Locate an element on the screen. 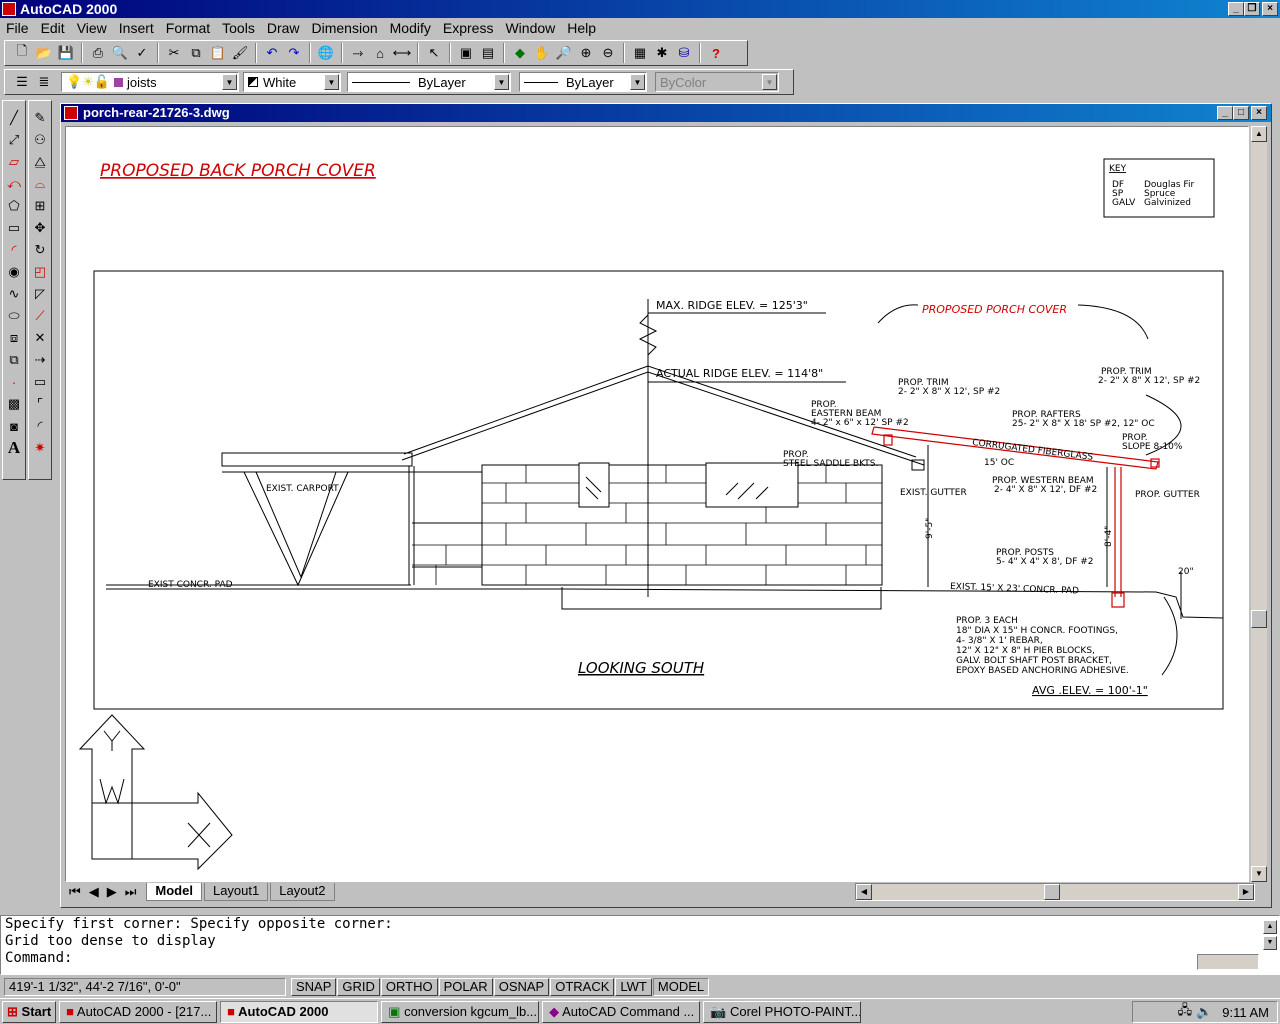 Image resolution: width=1280 pixels, height=1024 pixels. tab-prev-icon: ◀ is located at coordinates (94, 892).